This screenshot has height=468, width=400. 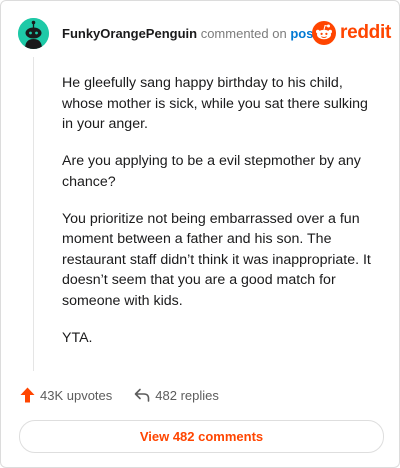 What do you see at coordinates (243, 33) in the screenshot?
I see `commented-on-text: commented on` at bounding box center [243, 33].